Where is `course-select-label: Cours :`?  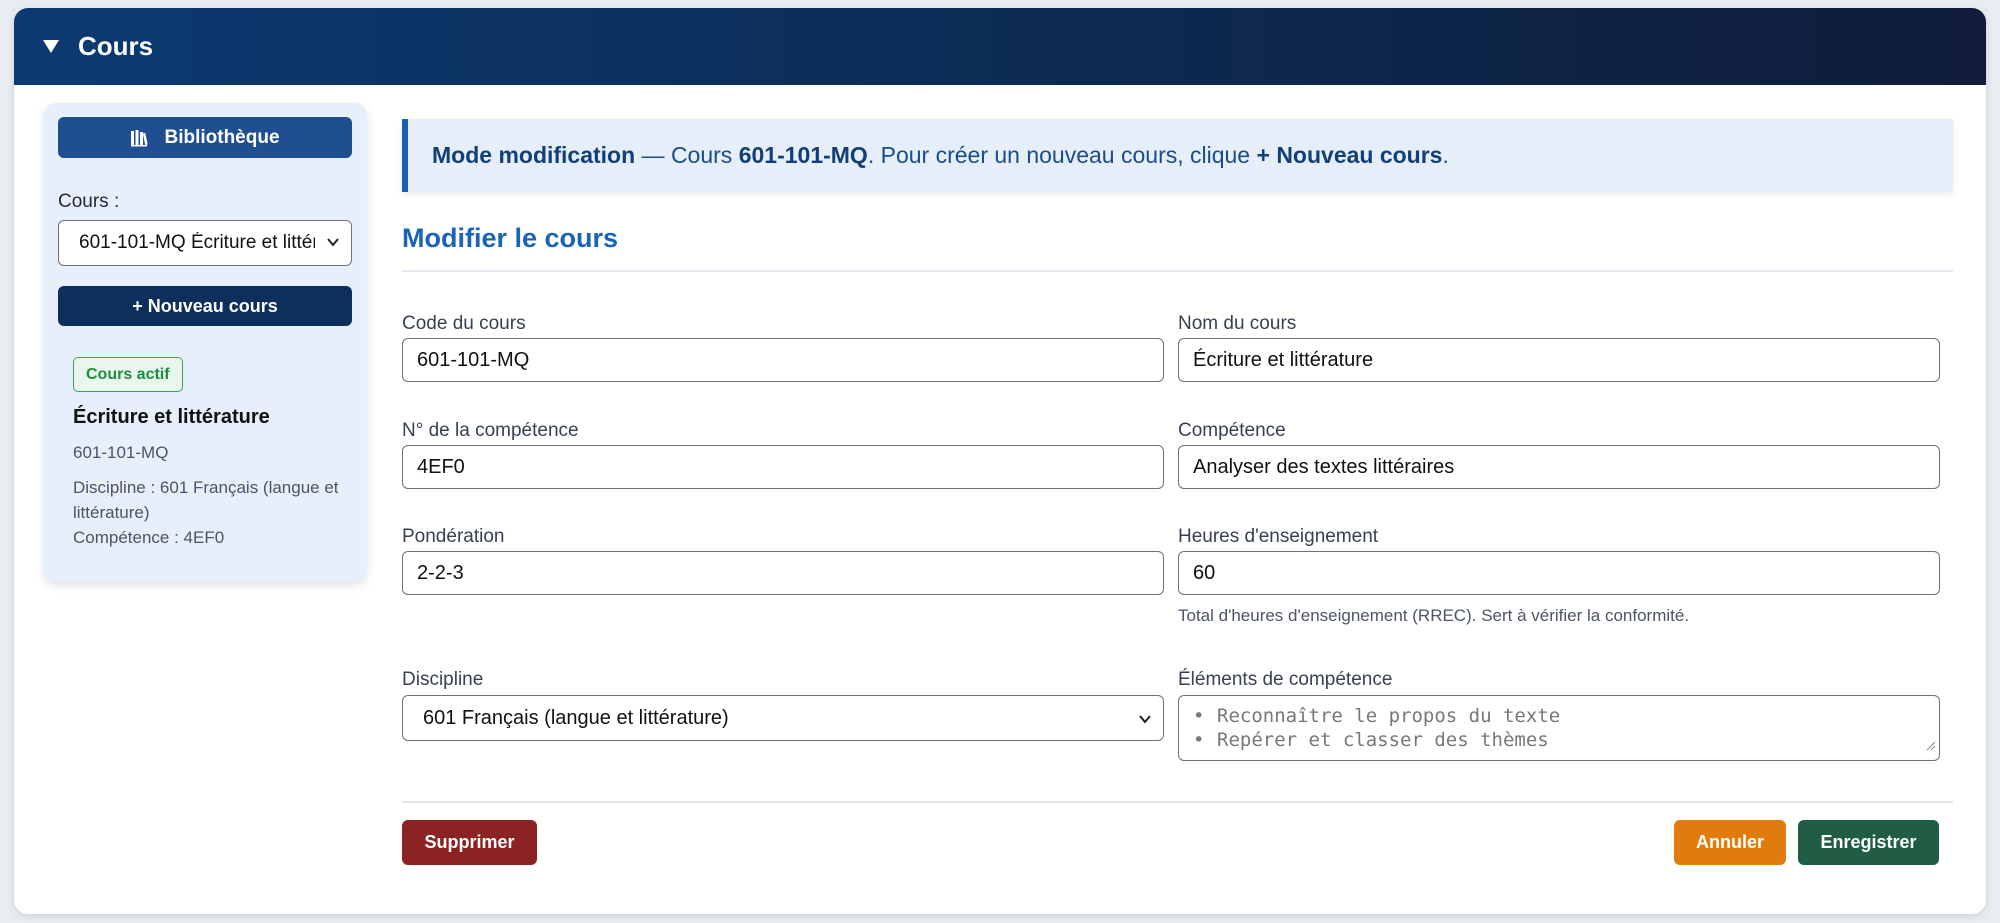 course-select-label: Cours : is located at coordinates (89, 201).